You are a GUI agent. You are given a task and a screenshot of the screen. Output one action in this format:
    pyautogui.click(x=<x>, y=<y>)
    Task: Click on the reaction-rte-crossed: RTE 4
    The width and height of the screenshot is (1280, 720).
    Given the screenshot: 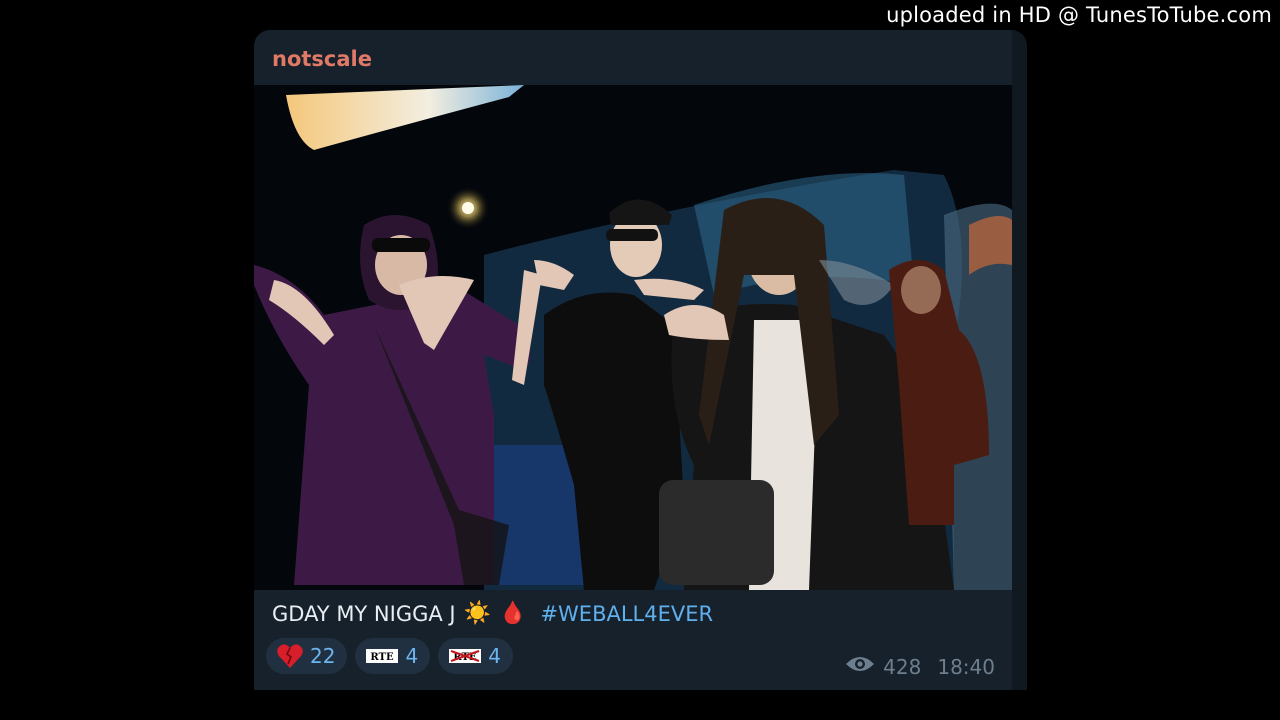 What is the action you would take?
    pyautogui.click(x=475, y=656)
    